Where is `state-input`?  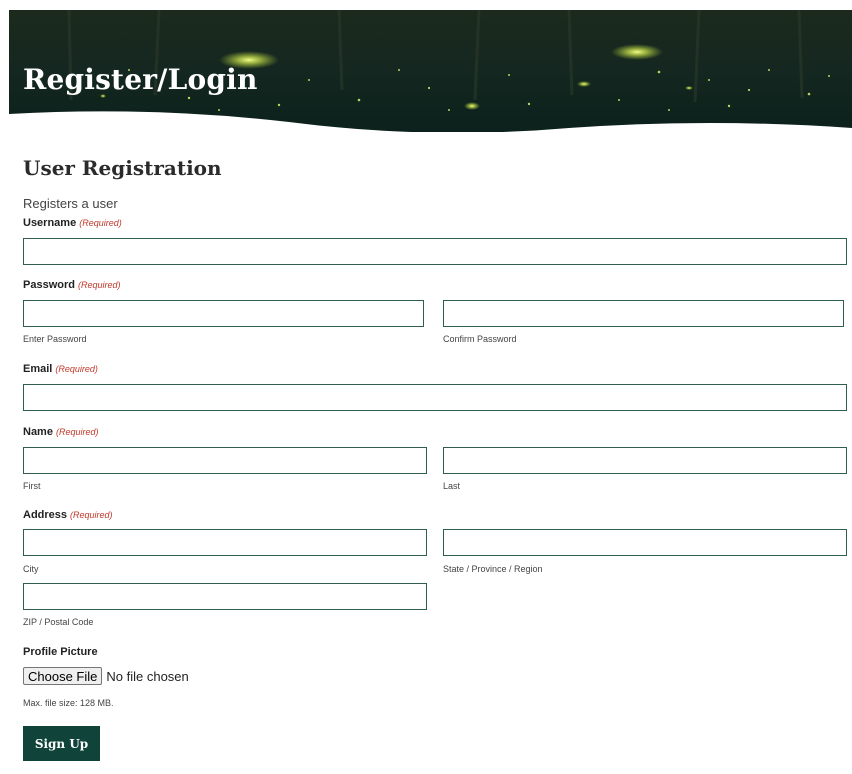 state-input is located at coordinates (645, 542).